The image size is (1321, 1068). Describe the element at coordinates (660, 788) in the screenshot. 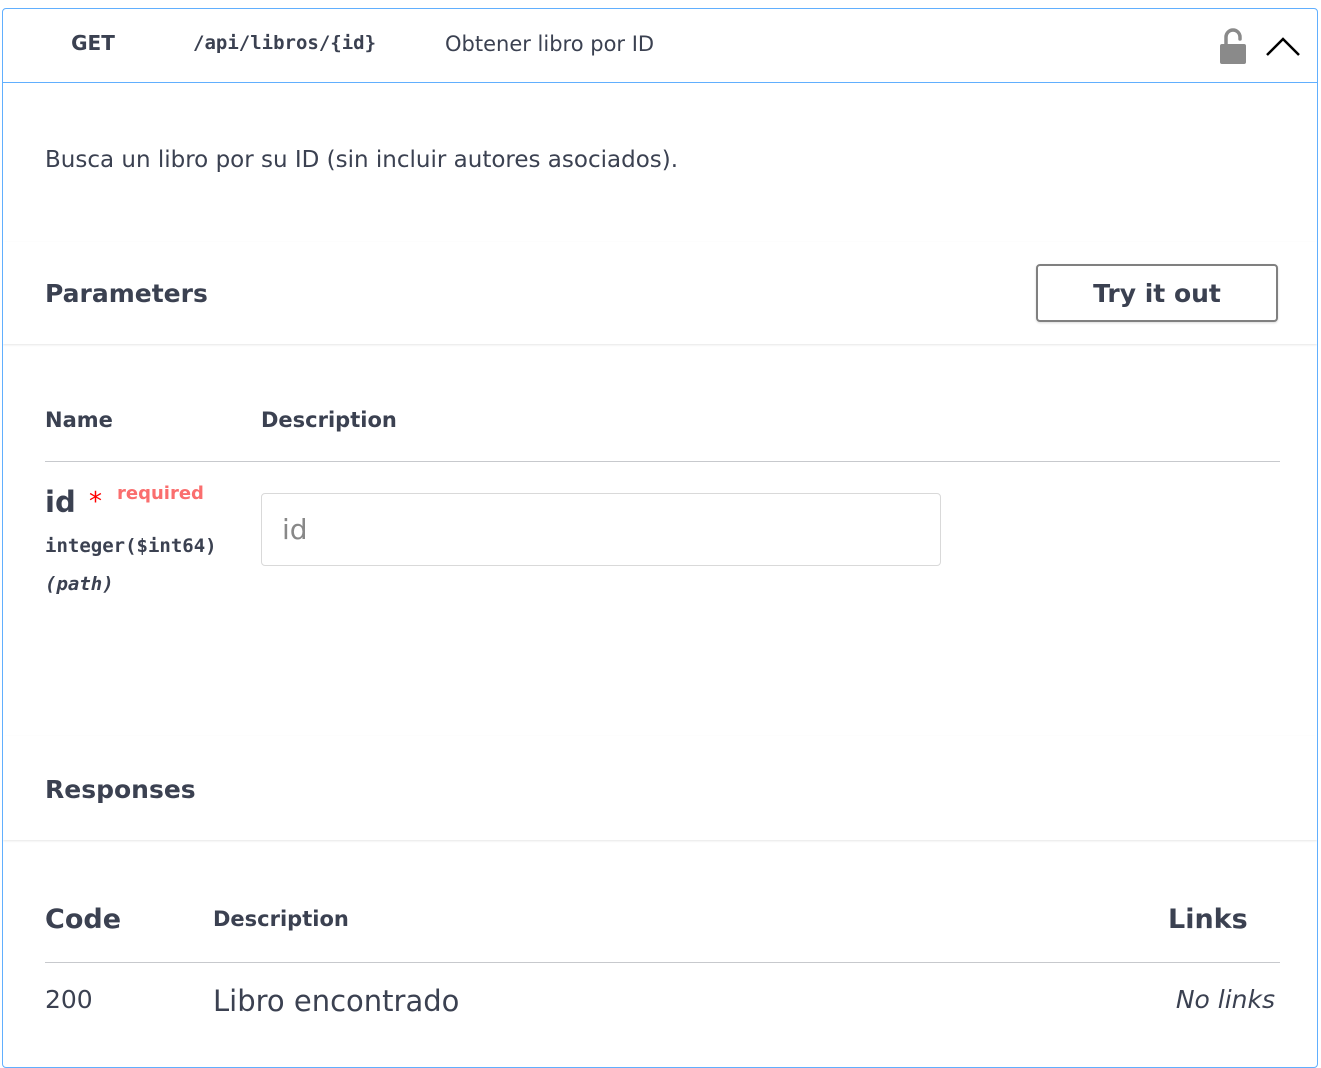

I see `responses-header: Responses` at that location.